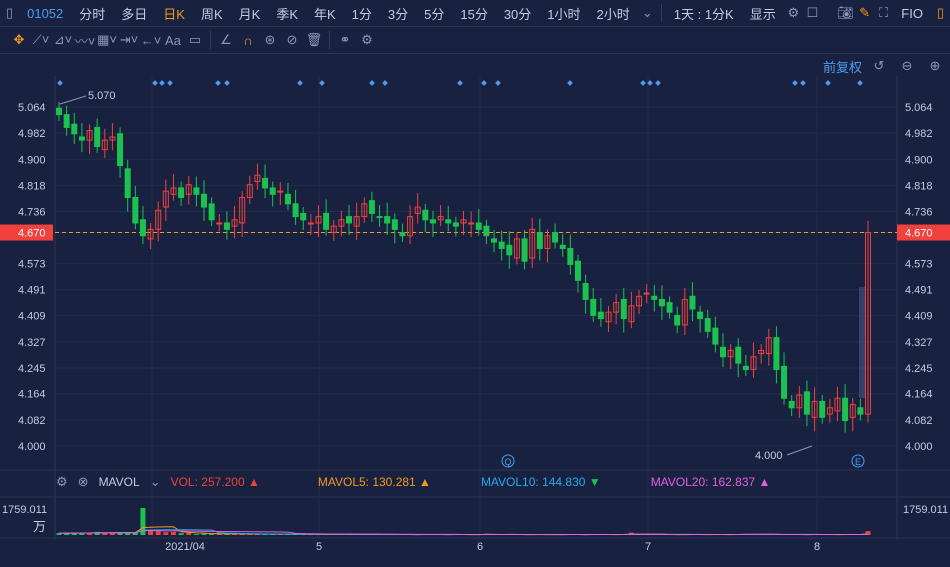 This screenshot has height=567, width=950. Describe the element at coordinates (919, 264) in the screenshot. I see `price-tick: 4.573` at that location.